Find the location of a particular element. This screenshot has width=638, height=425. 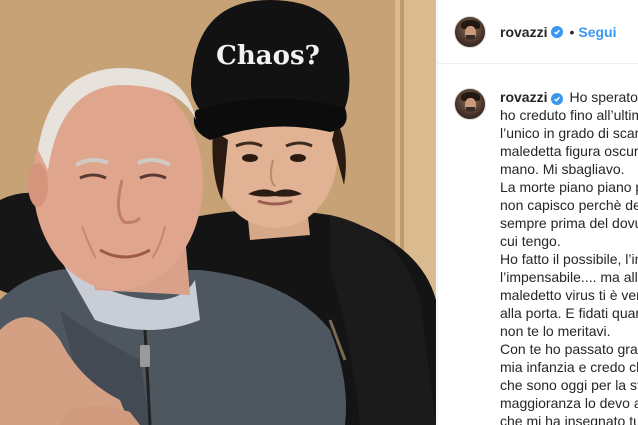

caption-line-18: che mi ha insegnato tu is located at coordinates (569, 419).